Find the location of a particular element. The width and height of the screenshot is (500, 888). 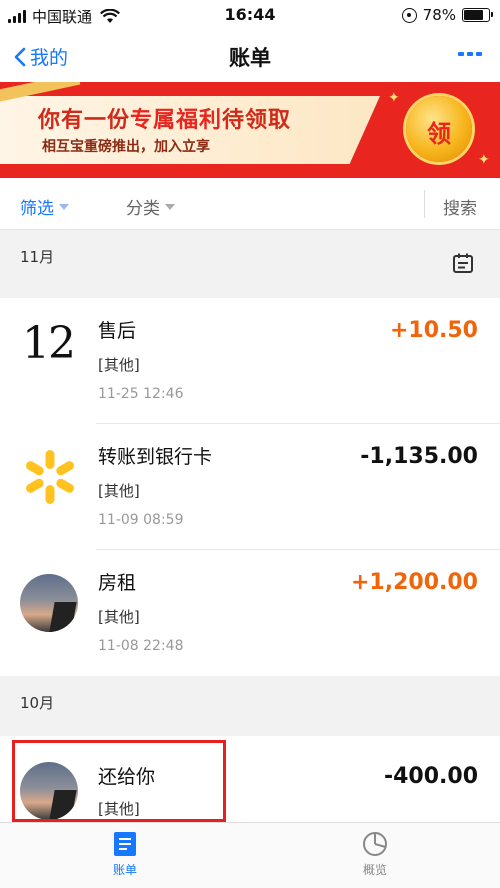

promo-banner: 你有一份专属福利待领取 相互宝重磅推出，加入立享 ✦ ✦ 领 is located at coordinates (250, 130).